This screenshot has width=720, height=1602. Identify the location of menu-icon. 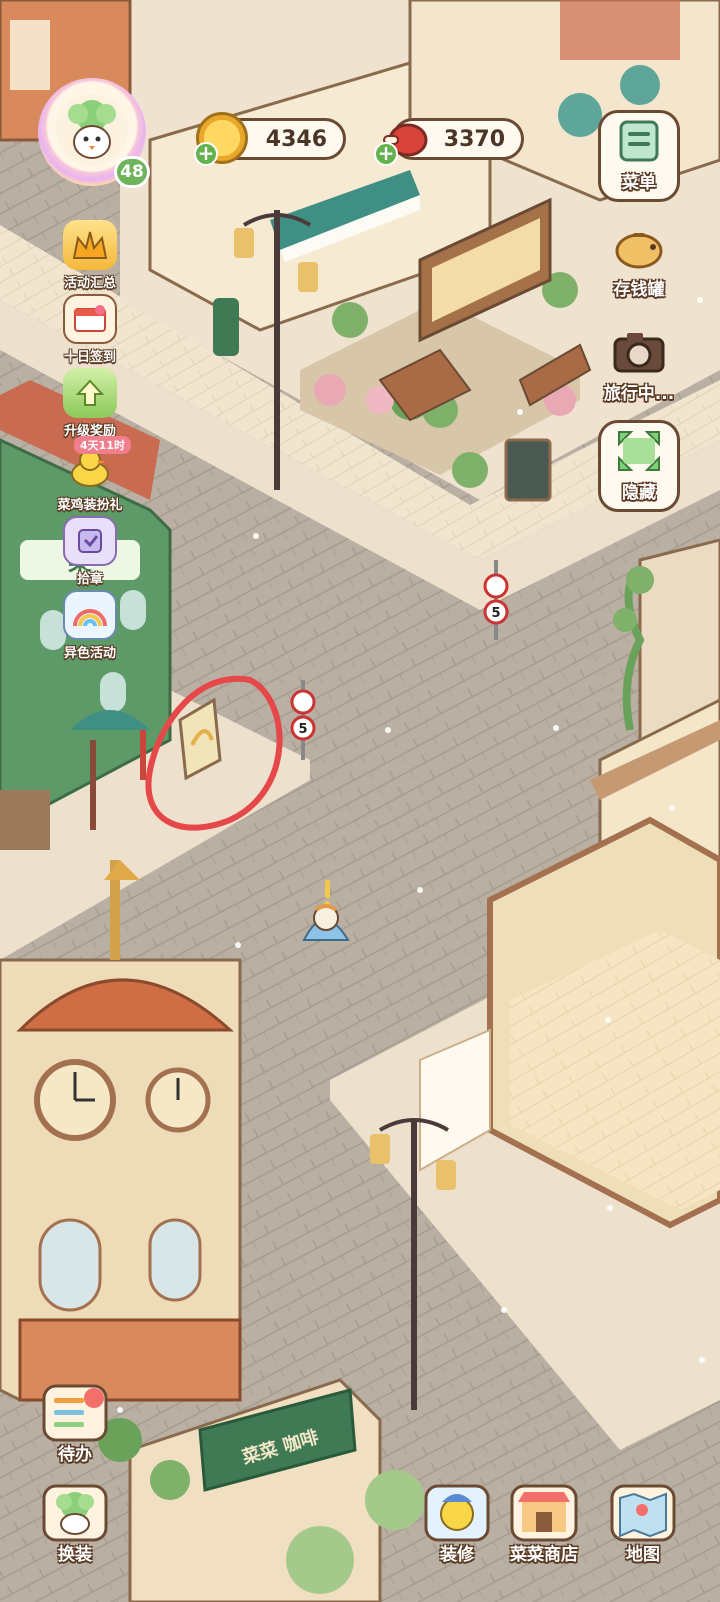
(639, 141).